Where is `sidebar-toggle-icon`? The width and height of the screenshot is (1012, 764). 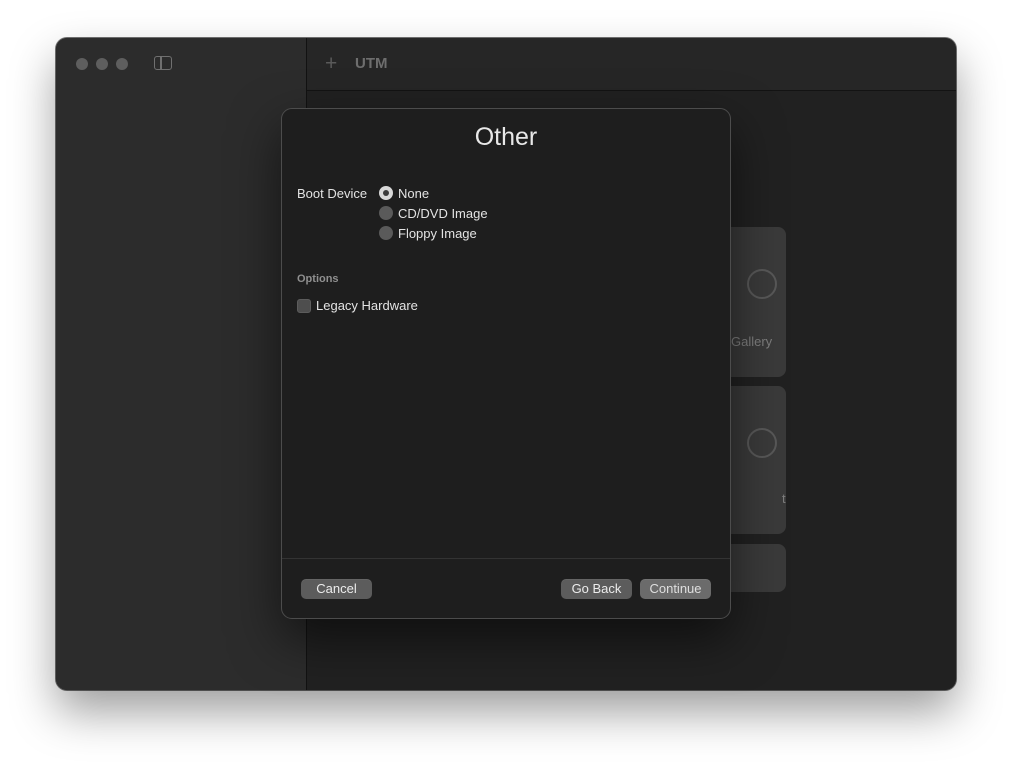
sidebar-toggle-icon is located at coordinates (163, 63).